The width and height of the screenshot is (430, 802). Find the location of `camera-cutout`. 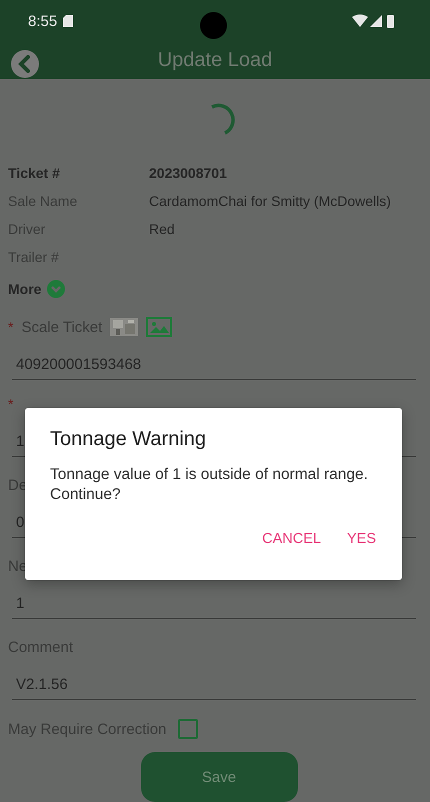

camera-cutout is located at coordinates (213, 25).